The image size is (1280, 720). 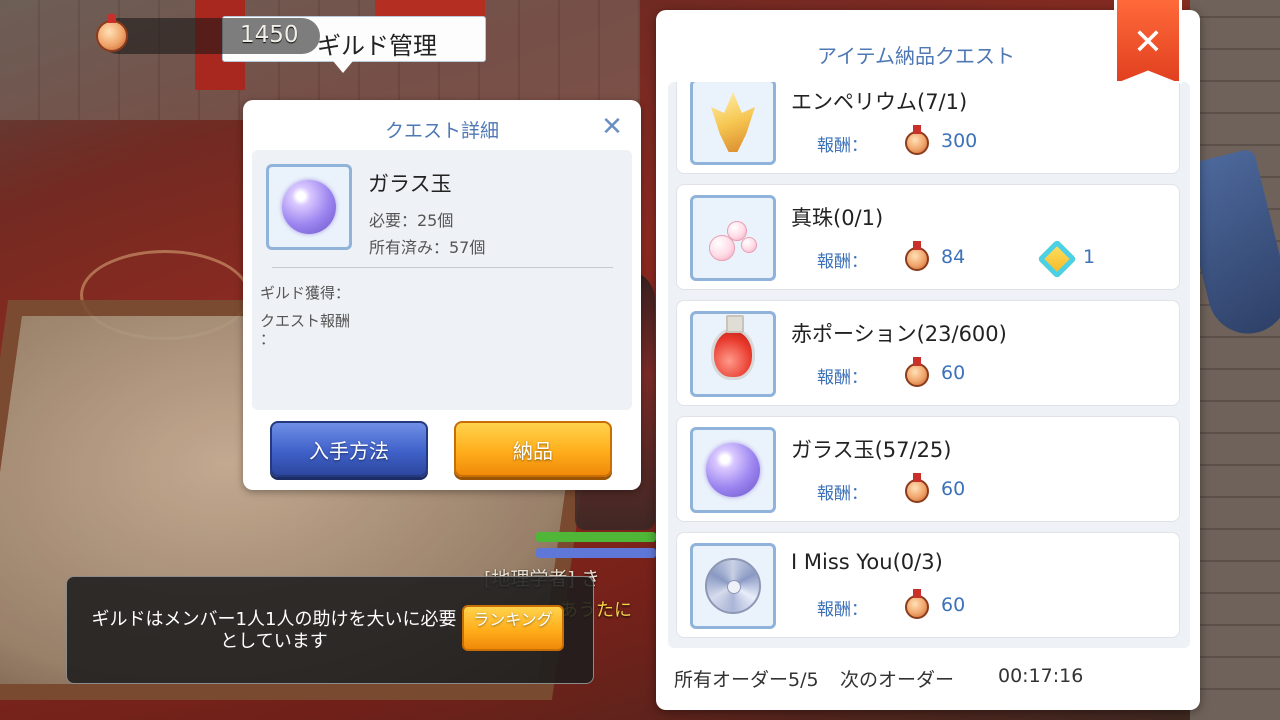 What do you see at coordinates (733, 347) in the screenshot?
I see `red-potion-icon` at bounding box center [733, 347].